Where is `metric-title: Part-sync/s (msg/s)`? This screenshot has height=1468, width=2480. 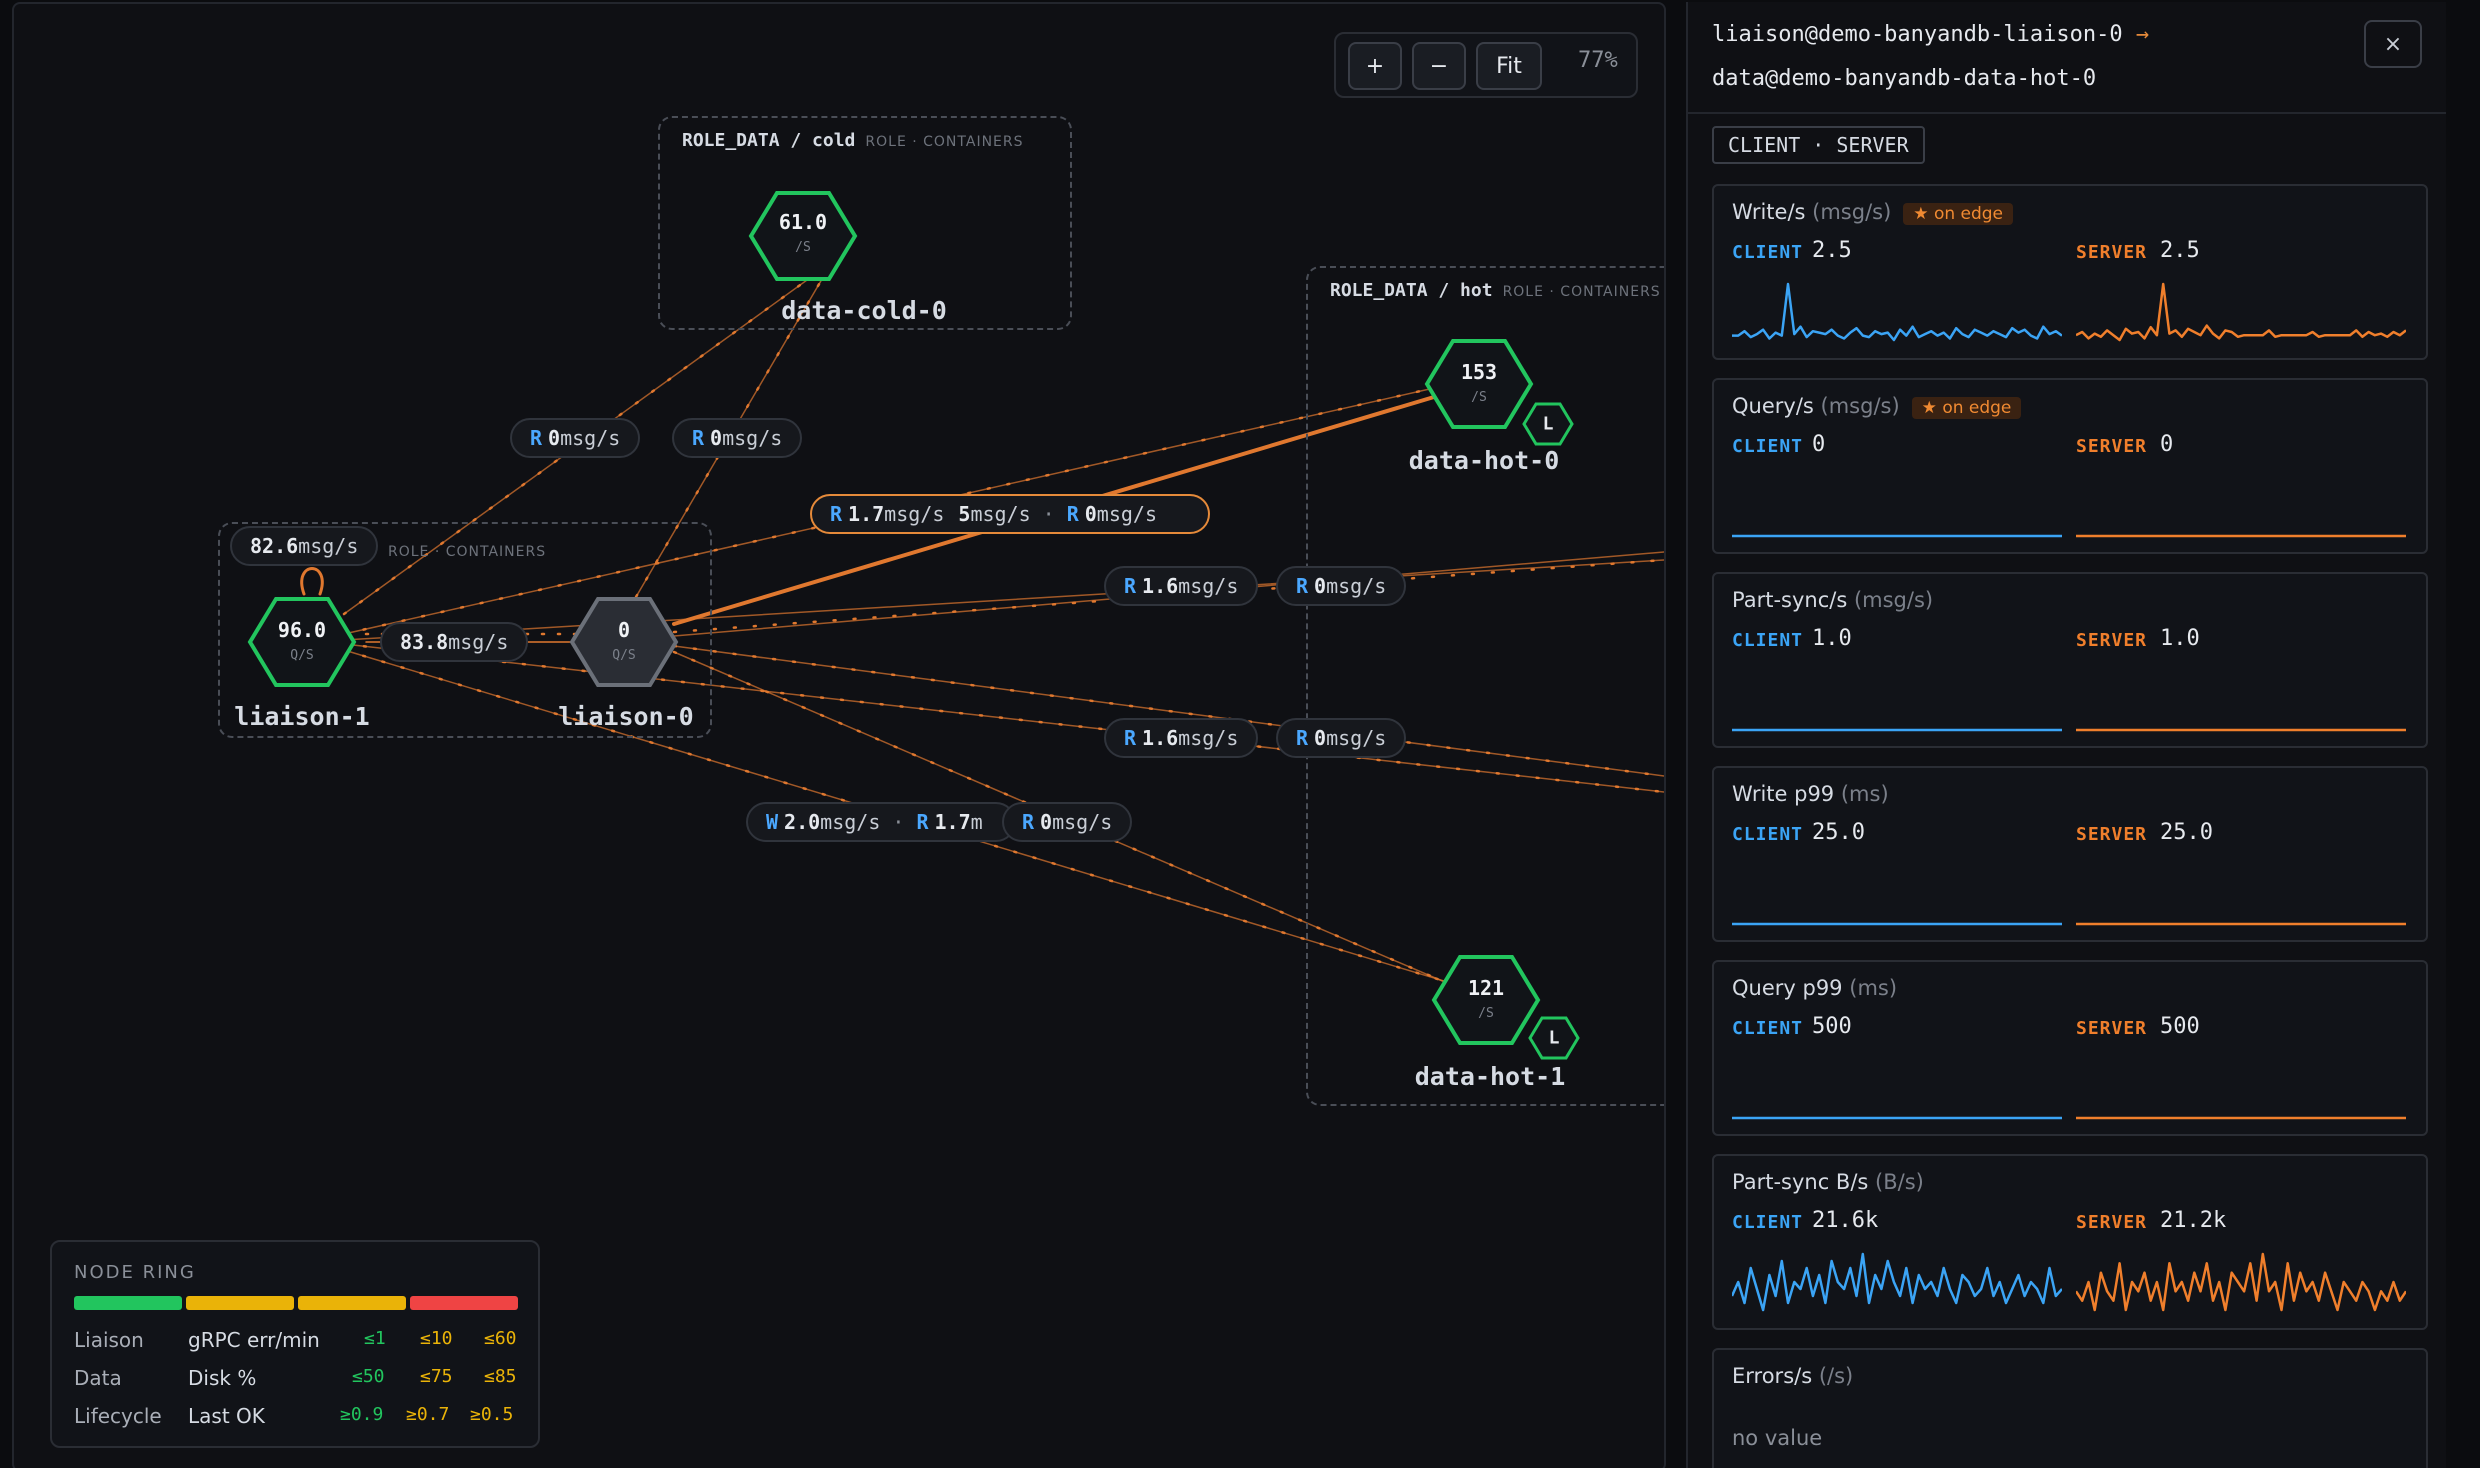
metric-title: Part-sync/s (msg/s) is located at coordinates (1832, 600).